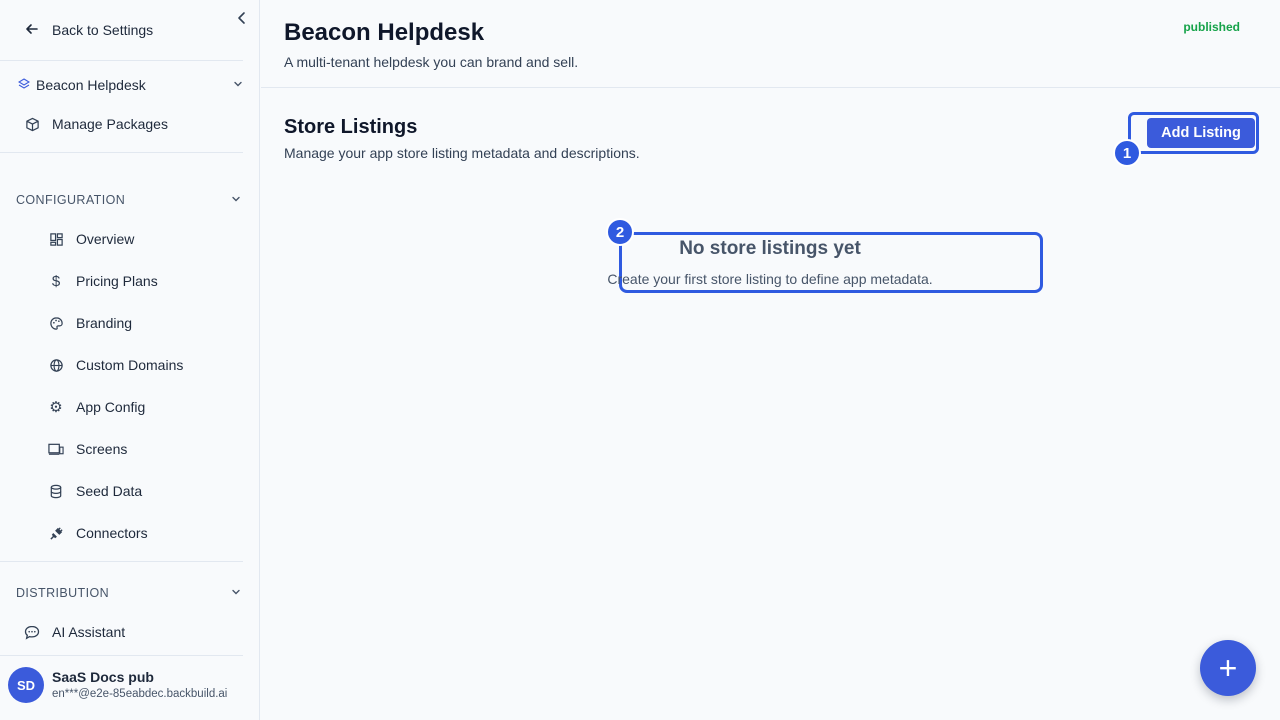 This screenshot has height=720, width=1280. I want to click on package-icon, so click(32, 124).